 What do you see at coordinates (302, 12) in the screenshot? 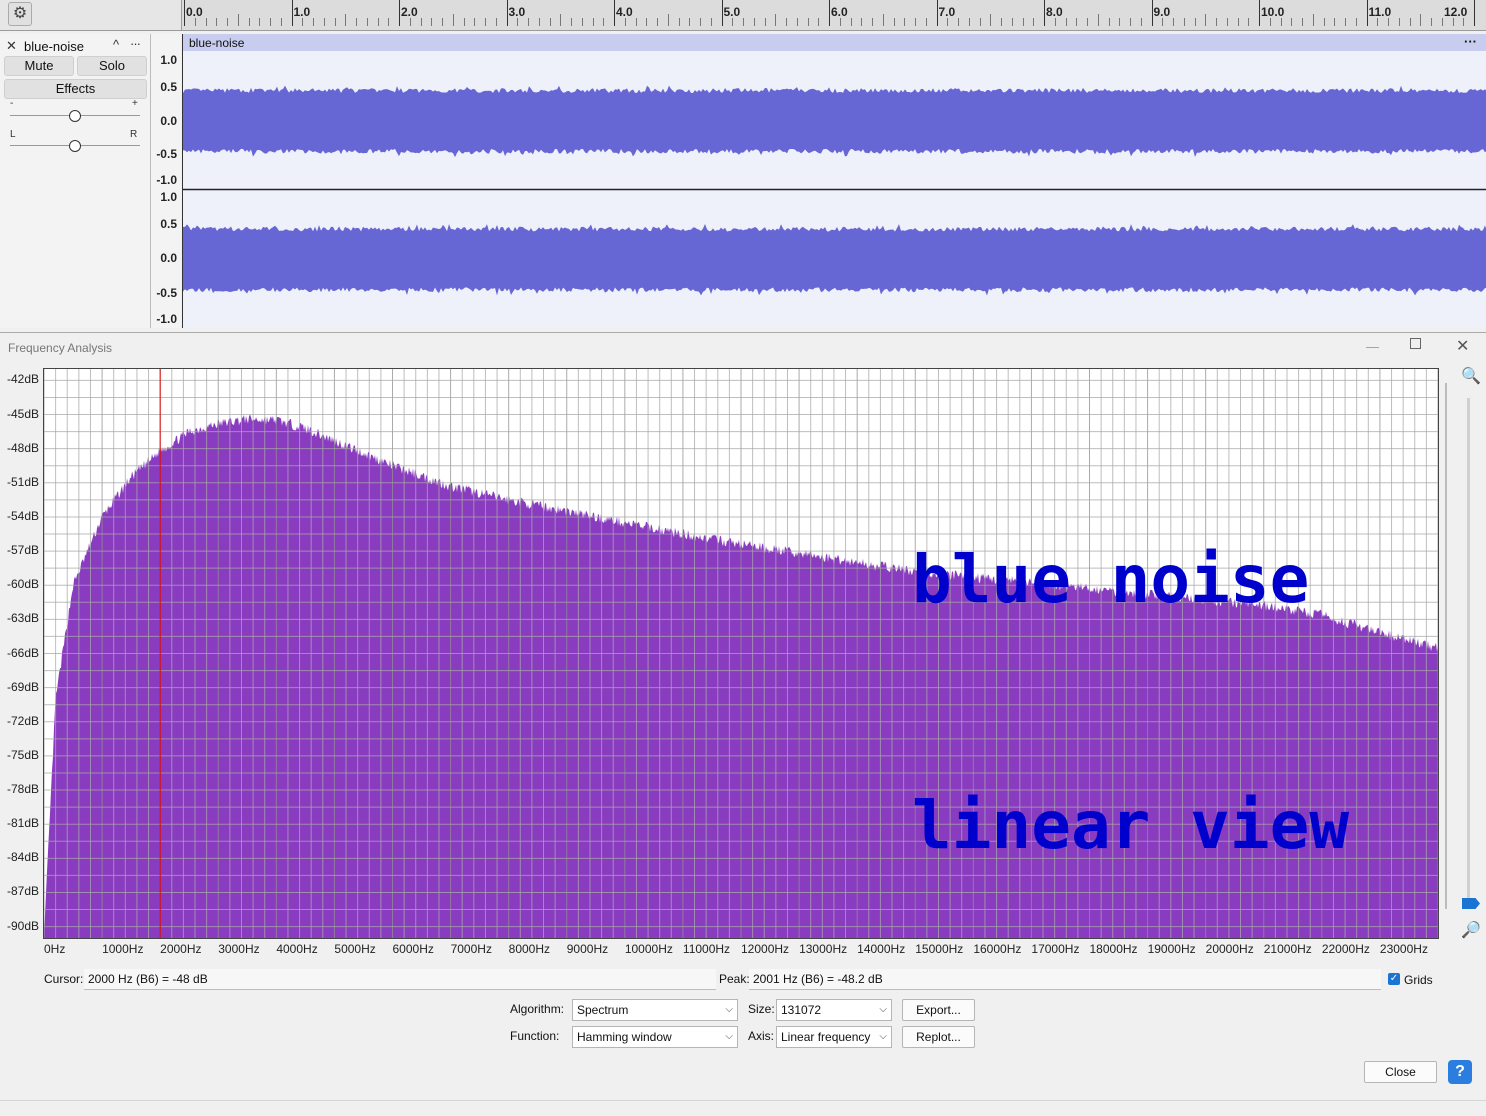
I see `ruler-label: 1.0` at bounding box center [302, 12].